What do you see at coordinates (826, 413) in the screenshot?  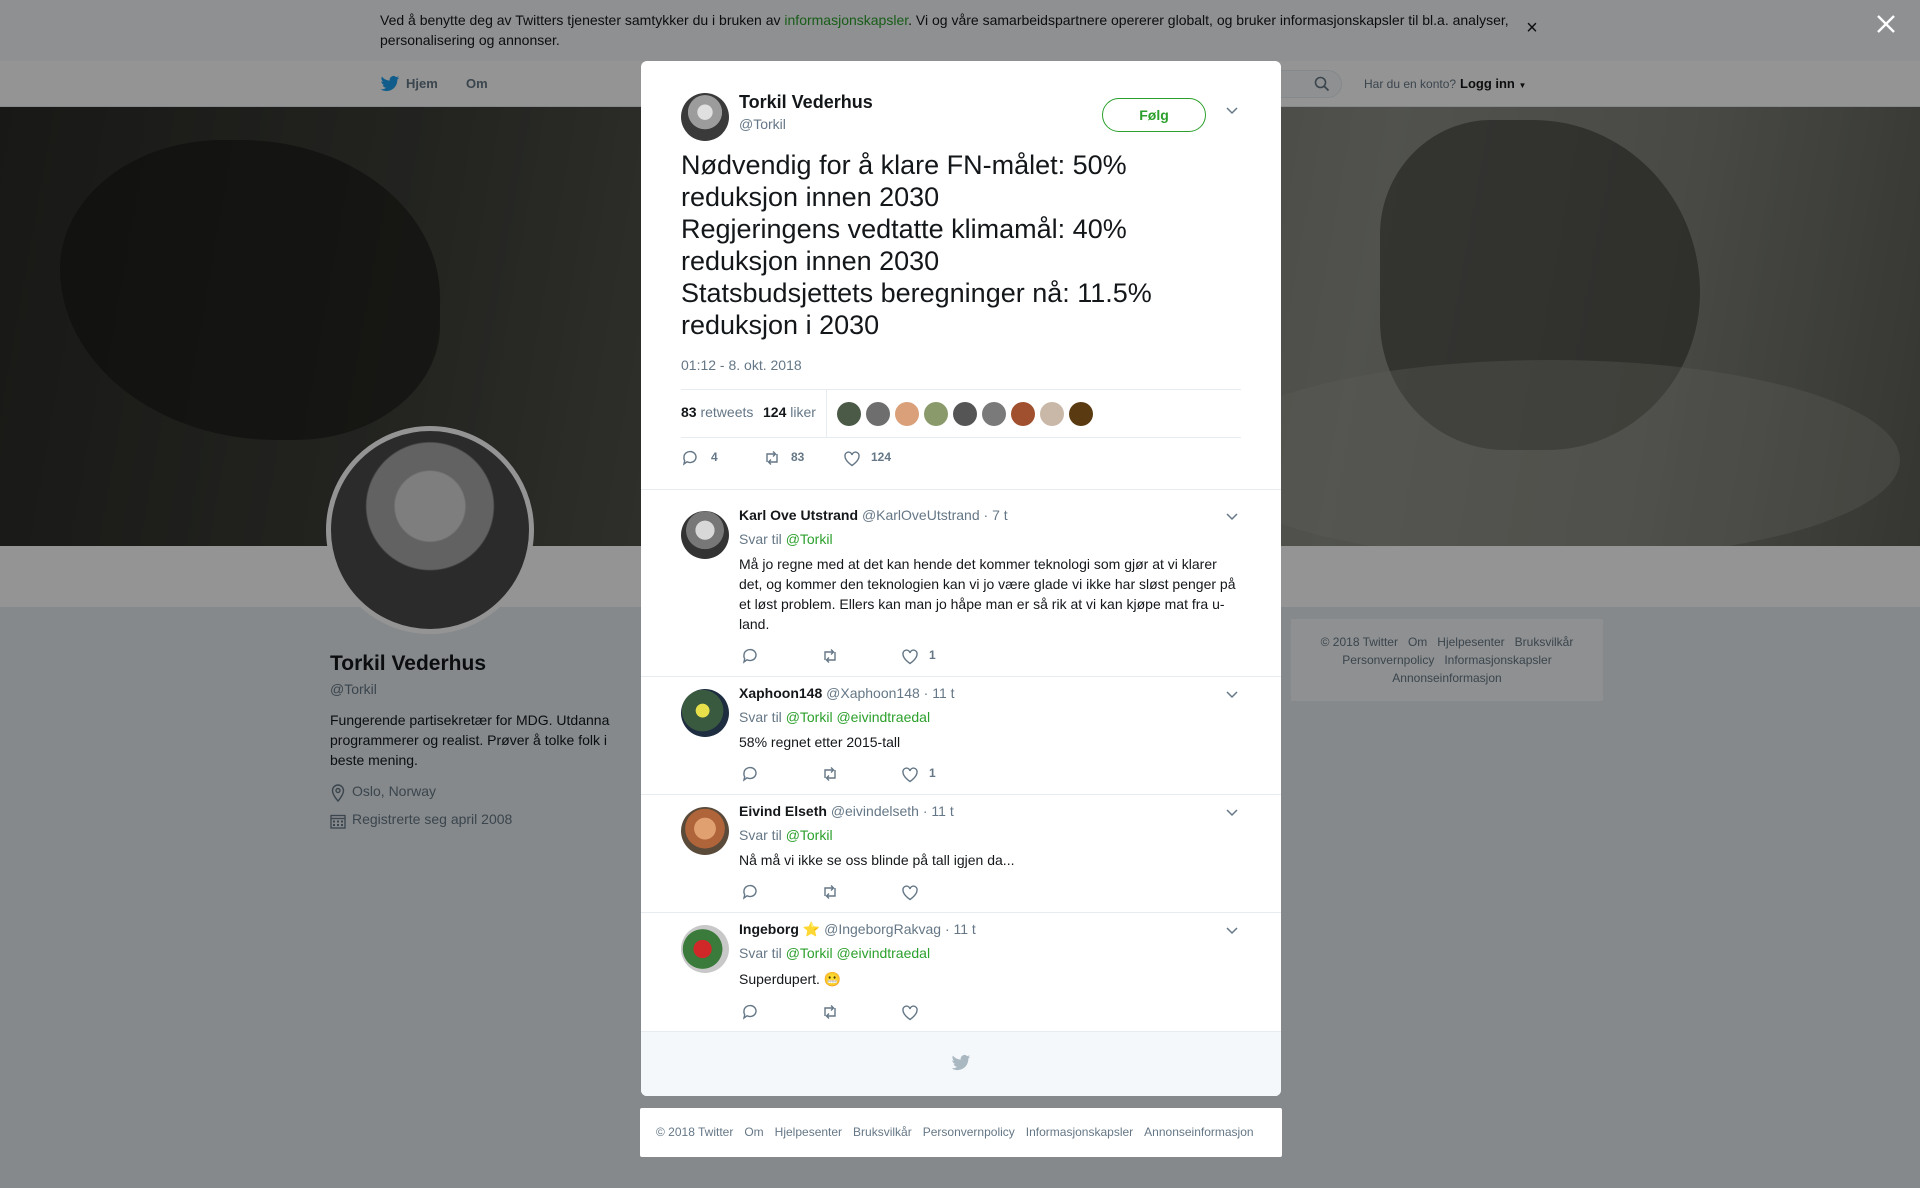 I see `stats-divider` at bounding box center [826, 413].